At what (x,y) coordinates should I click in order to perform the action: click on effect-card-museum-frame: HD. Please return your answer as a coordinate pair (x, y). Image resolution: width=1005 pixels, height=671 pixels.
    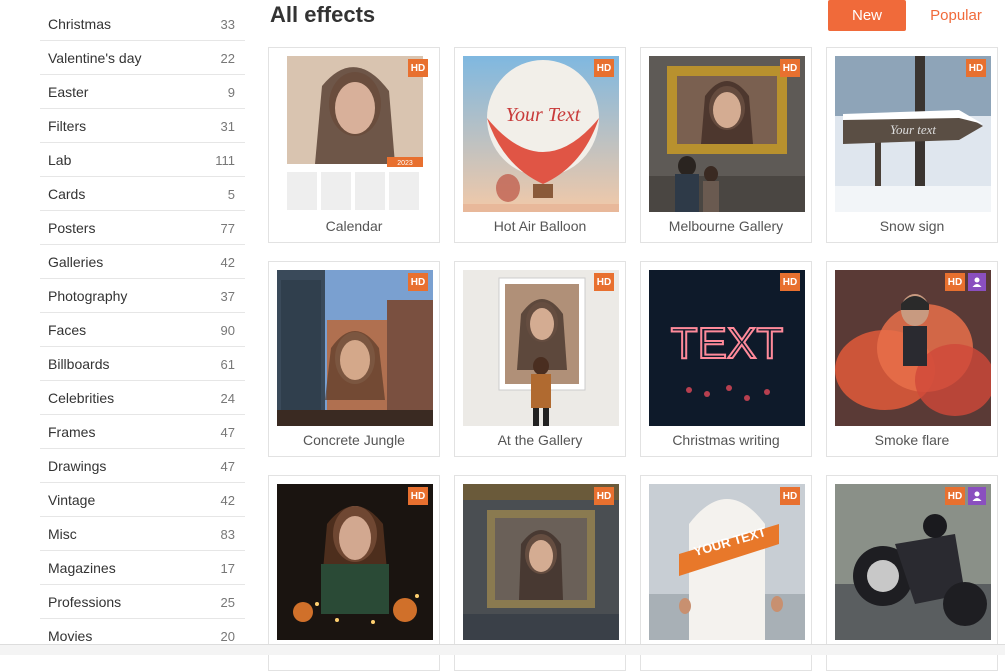
    Looking at the image, I should click on (540, 573).